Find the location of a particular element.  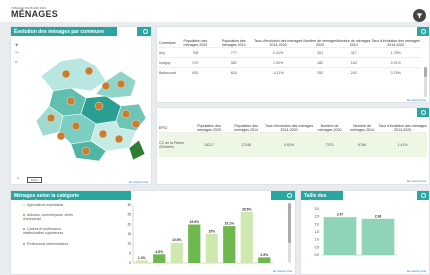

data-label: 19.1% is located at coordinates (229, 224).